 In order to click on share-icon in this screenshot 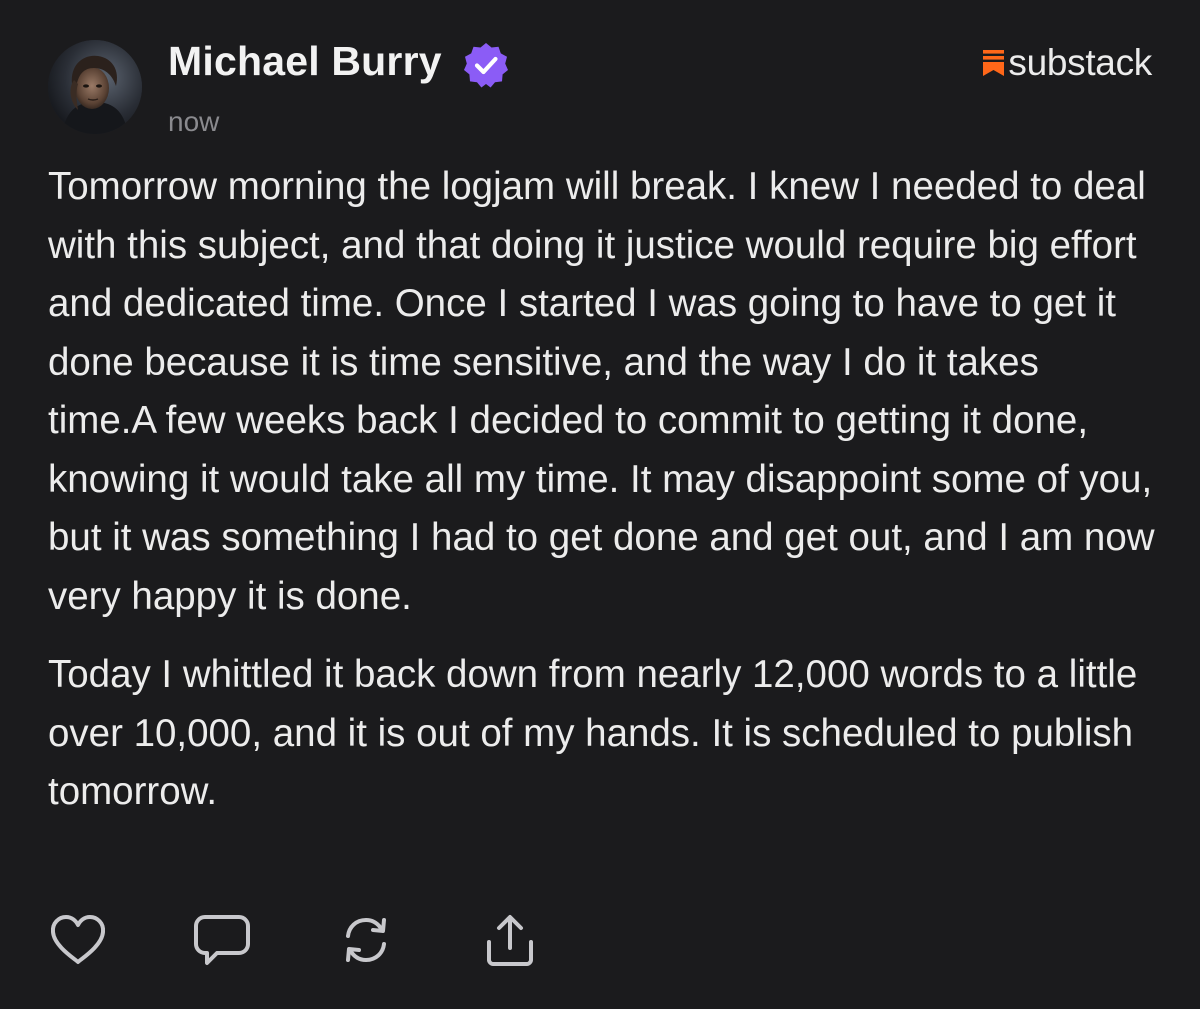, I will do `click(510, 940)`.